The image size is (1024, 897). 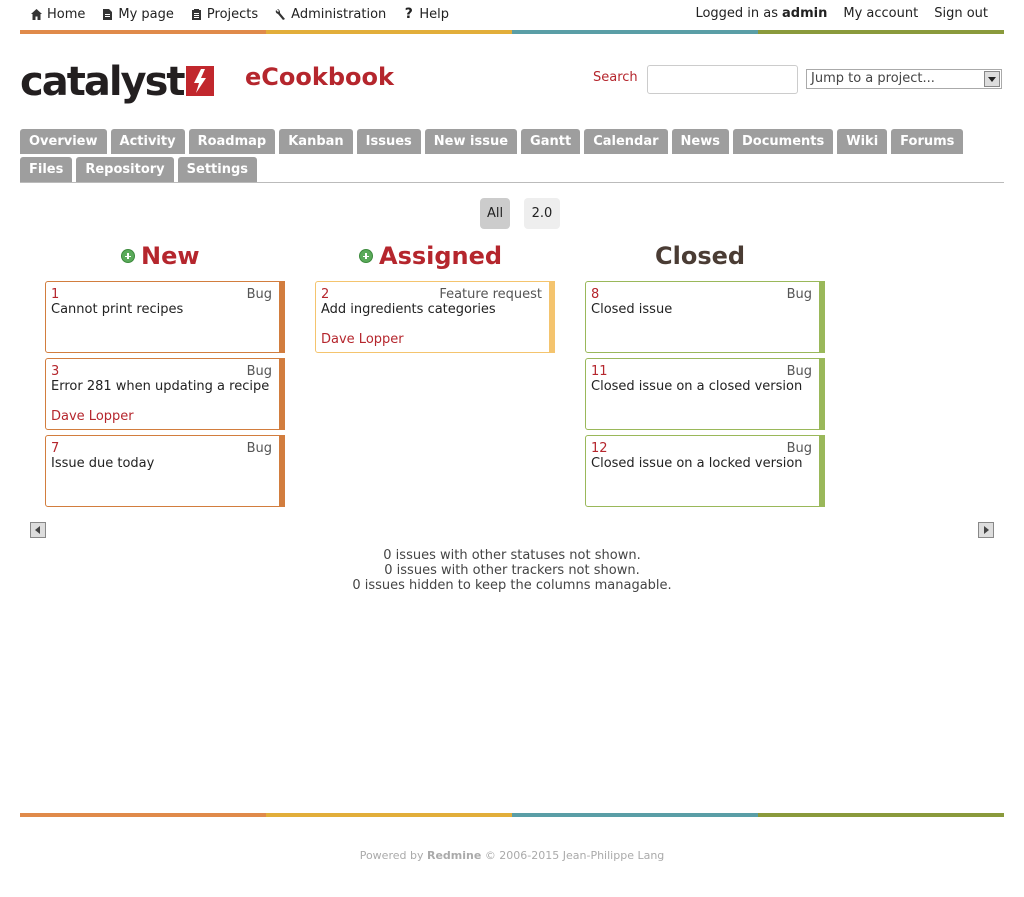 I want to click on tab-calendar: Calendar, so click(x=626, y=141).